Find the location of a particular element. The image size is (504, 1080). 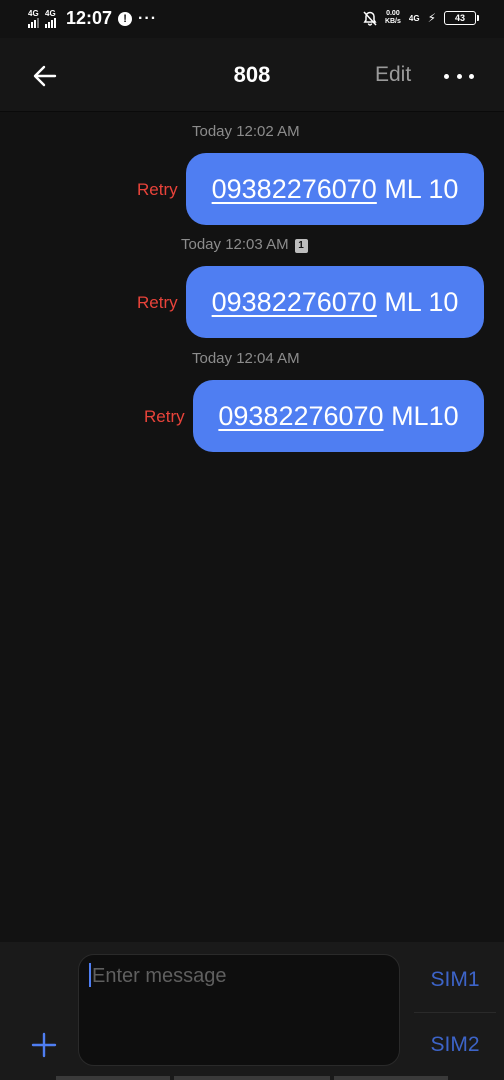

message-bubble: 09382276070 ML10 is located at coordinates (338, 416).